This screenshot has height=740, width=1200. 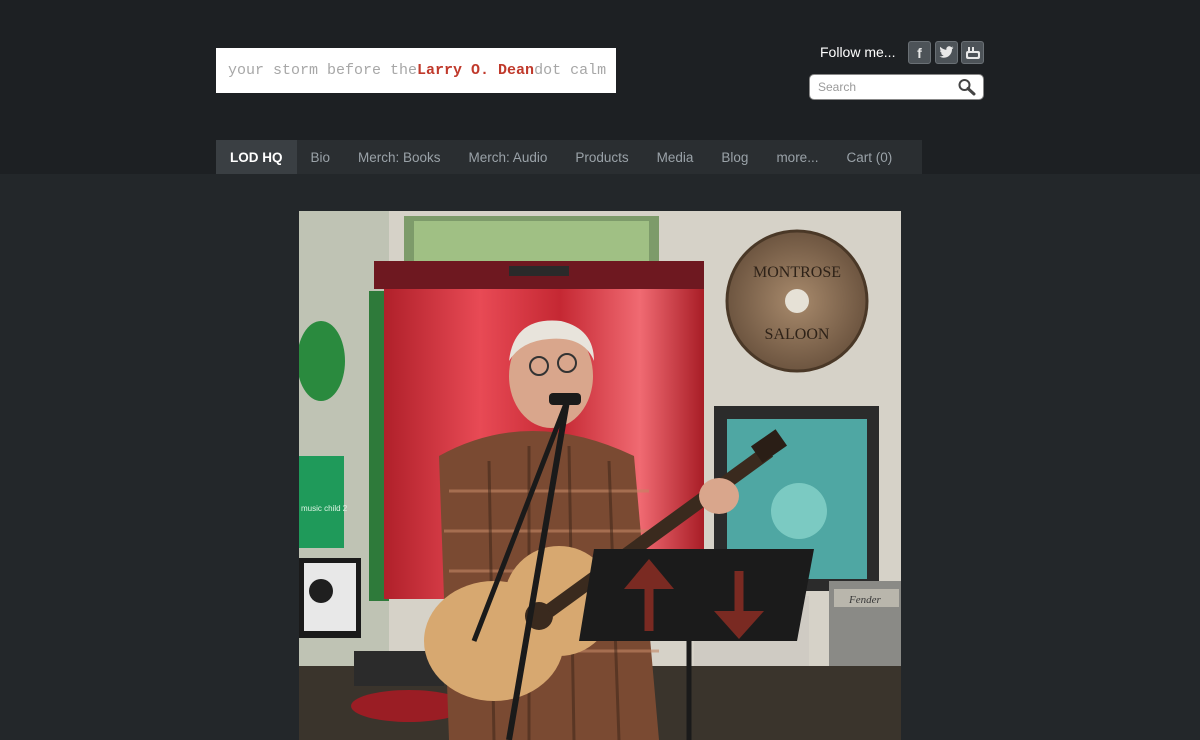 What do you see at coordinates (570, 70) in the screenshot?
I see `logo-text-part3: dot calm` at bounding box center [570, 70].